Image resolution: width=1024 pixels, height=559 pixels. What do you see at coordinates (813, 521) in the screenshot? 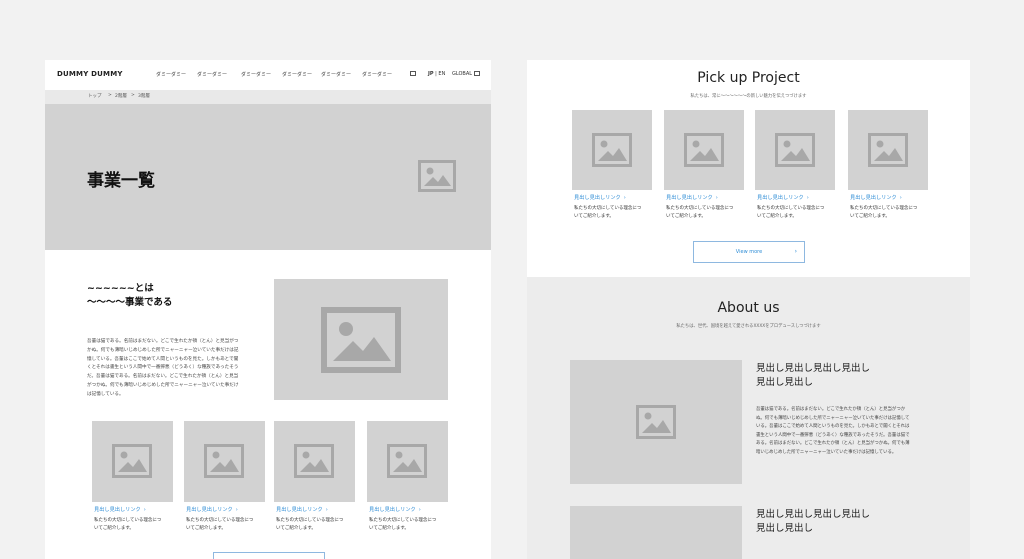
I see `about-us-heading-2: 見出し見出し見出し見出し 見出し見出し` at bounding box center [813, 521].